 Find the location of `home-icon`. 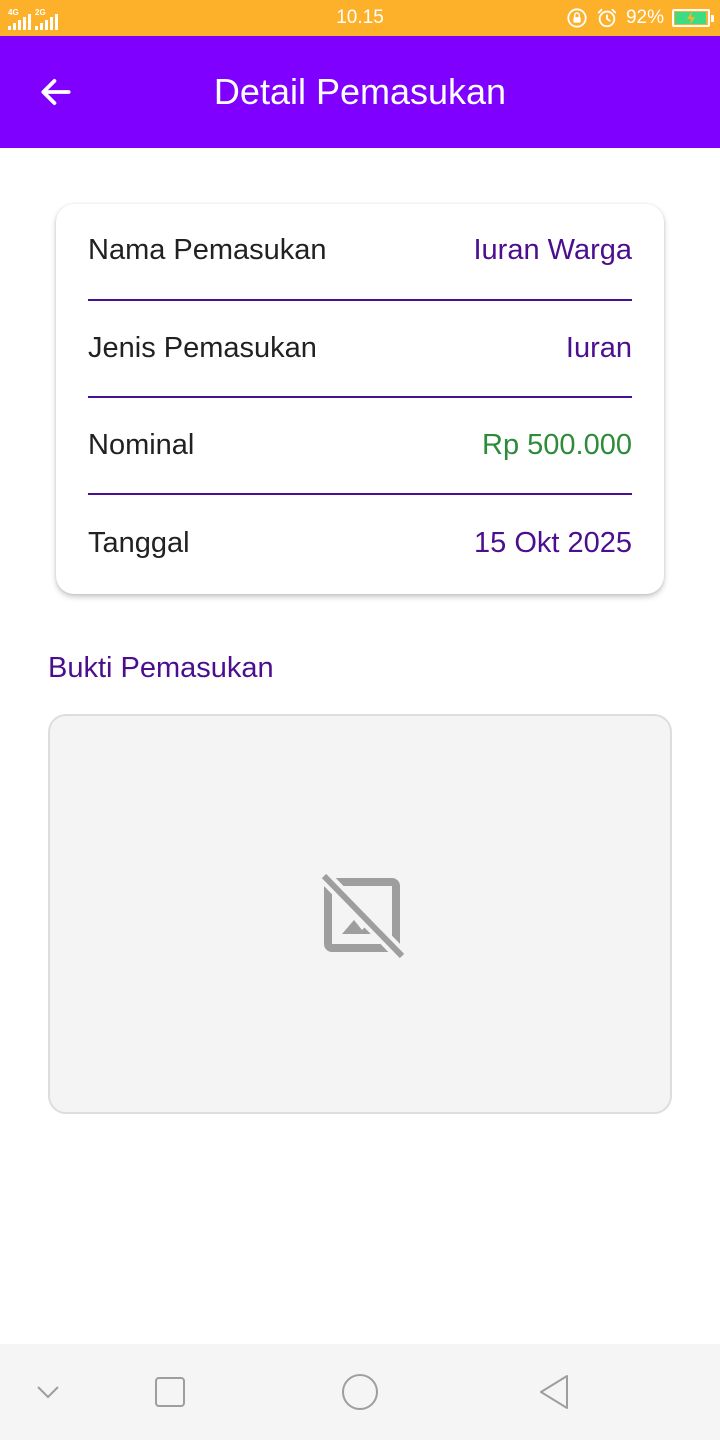

home-icon is located at coordinates (360, 1392).